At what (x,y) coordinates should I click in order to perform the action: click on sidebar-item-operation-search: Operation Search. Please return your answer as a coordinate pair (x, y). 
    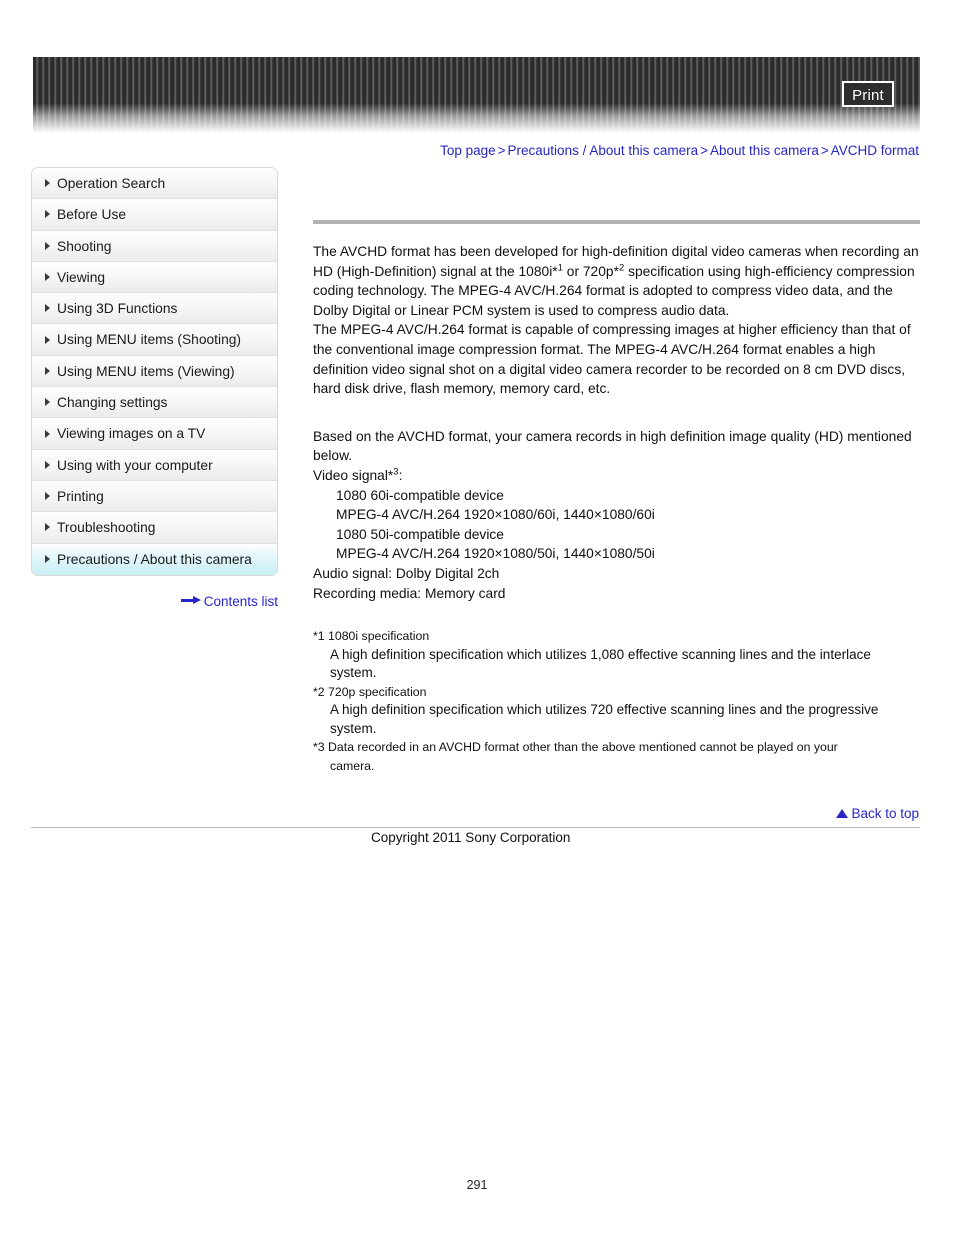
    Looking at the image, I should click on (154, 184).